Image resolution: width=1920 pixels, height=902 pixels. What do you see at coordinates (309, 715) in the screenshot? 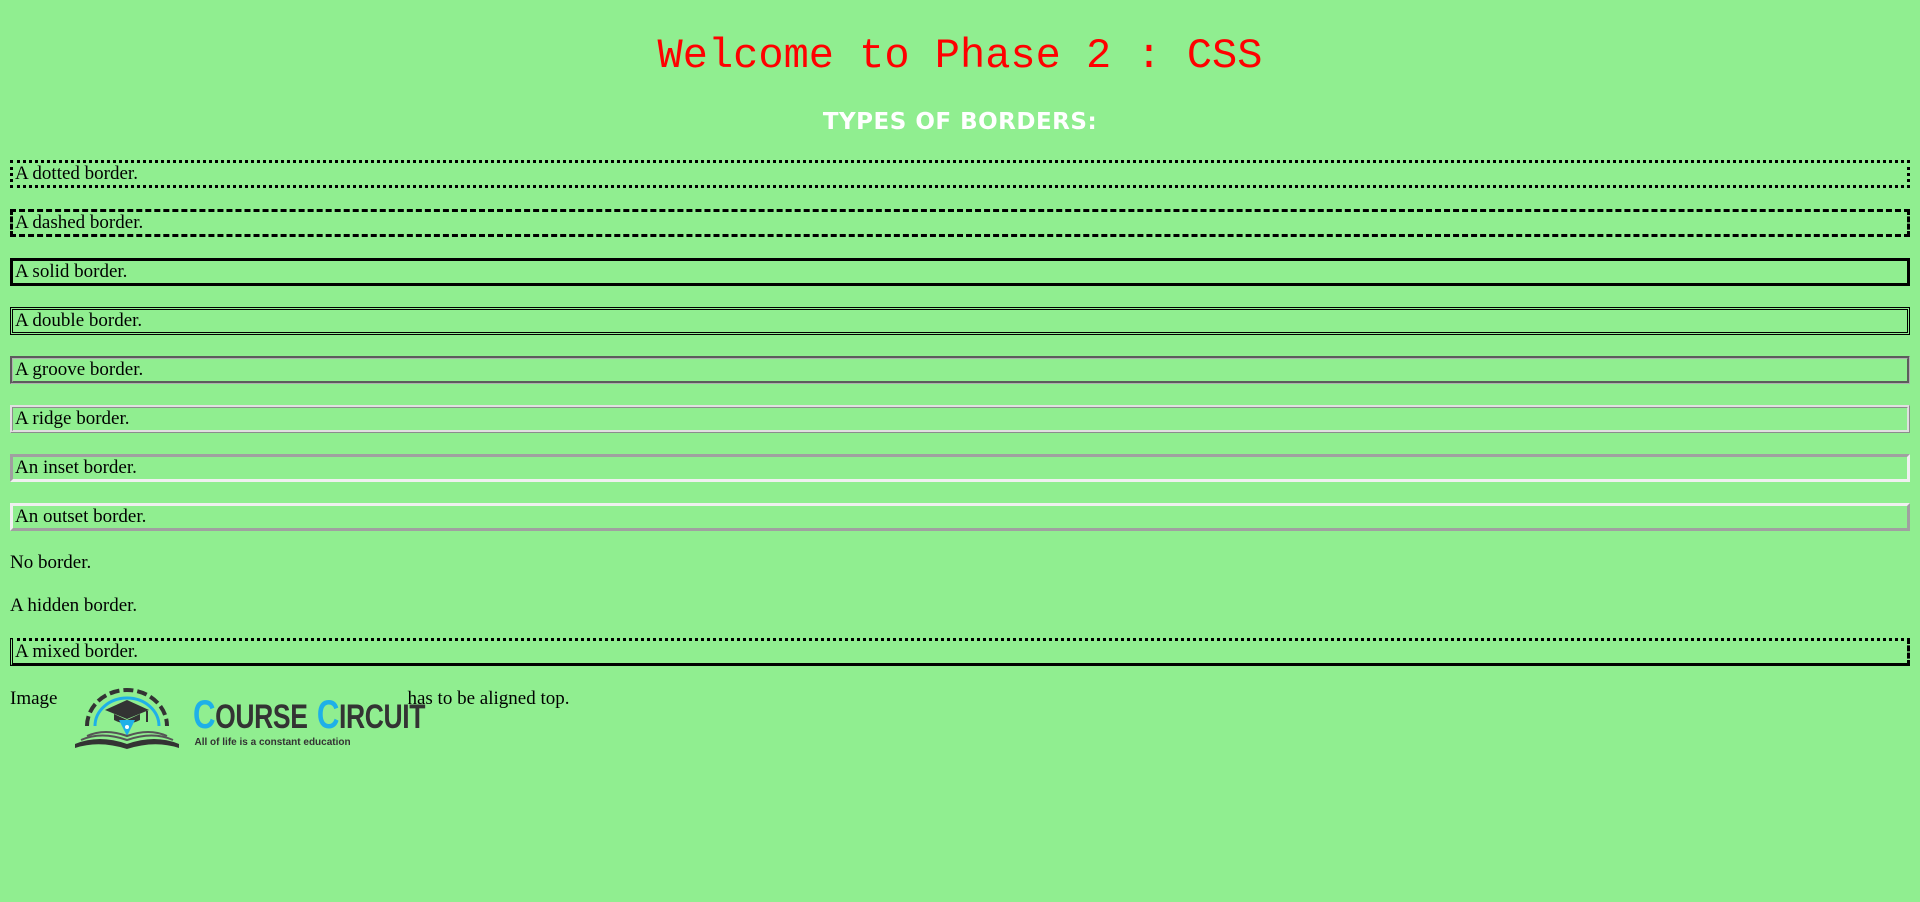
I see `logo-wordmark: COURSE CIRCUIT` at bounding box center [309, 715].